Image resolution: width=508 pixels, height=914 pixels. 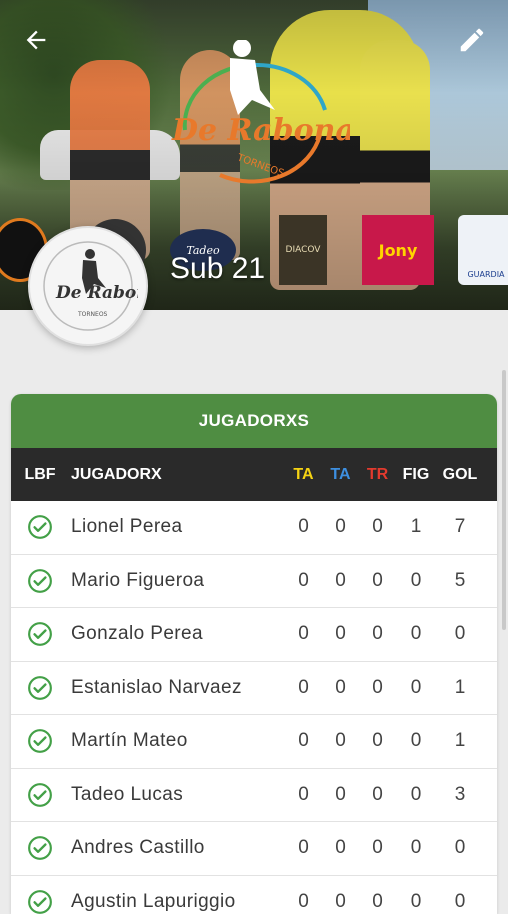 I want to click on de-rabona-badge: De Rabona TORNEOS, so click(x=88, y=286).